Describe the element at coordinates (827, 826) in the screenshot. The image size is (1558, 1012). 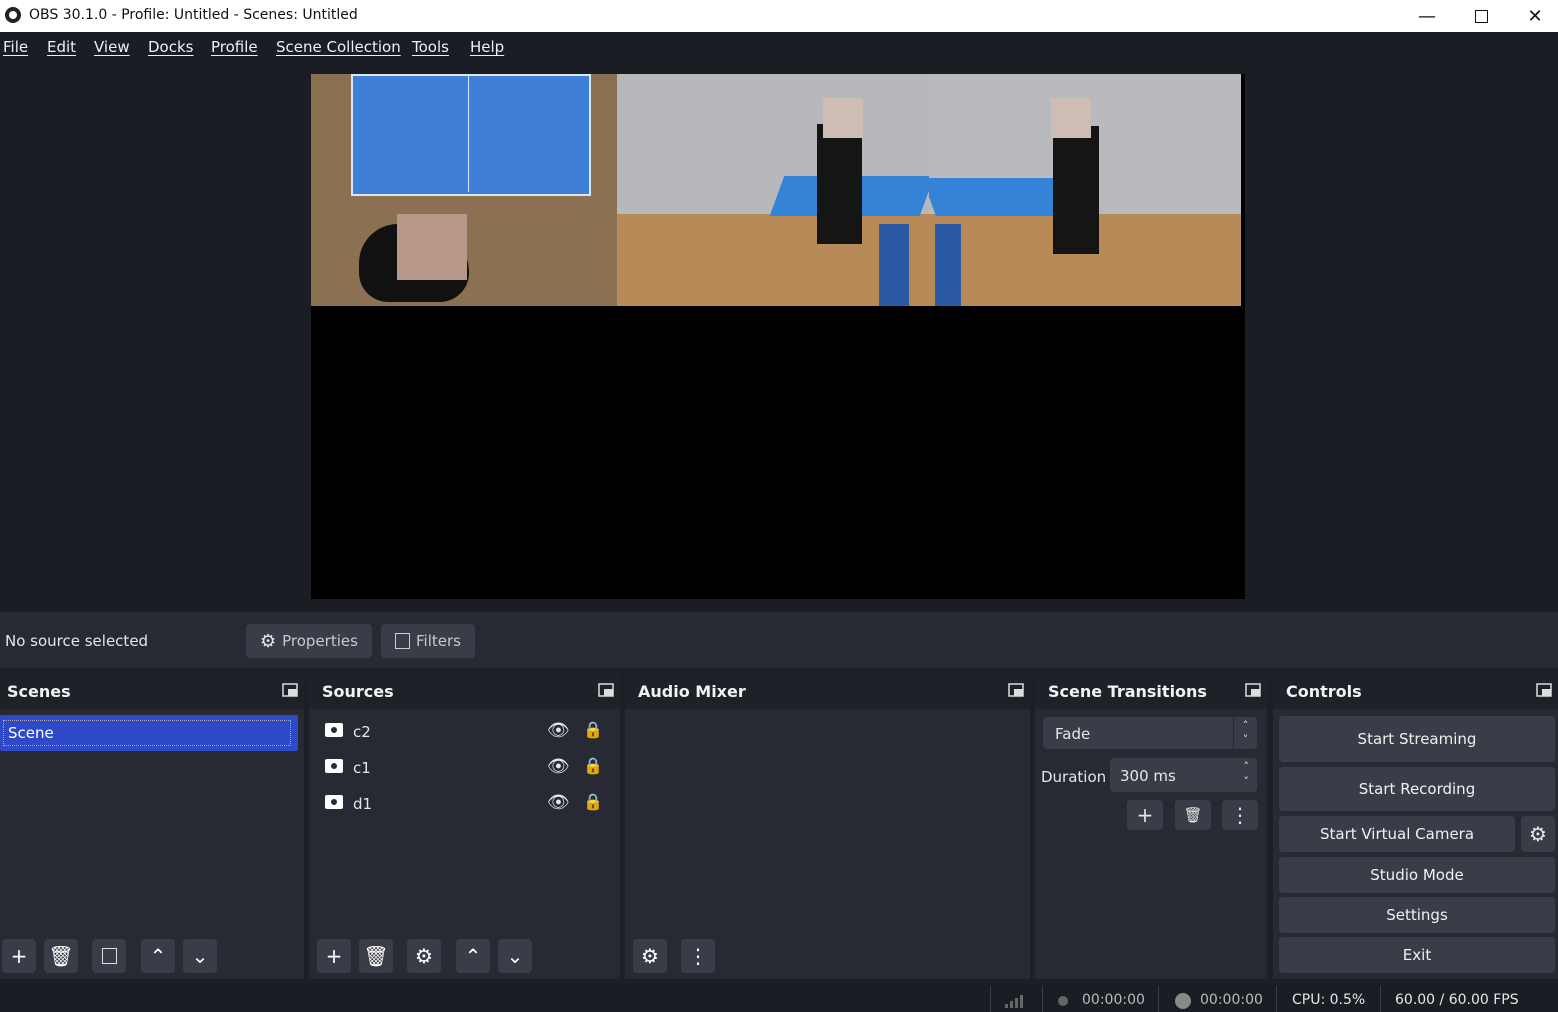
I see `audio-mixer-dock: Audio Mixer ⚙ ⋮` at that location.